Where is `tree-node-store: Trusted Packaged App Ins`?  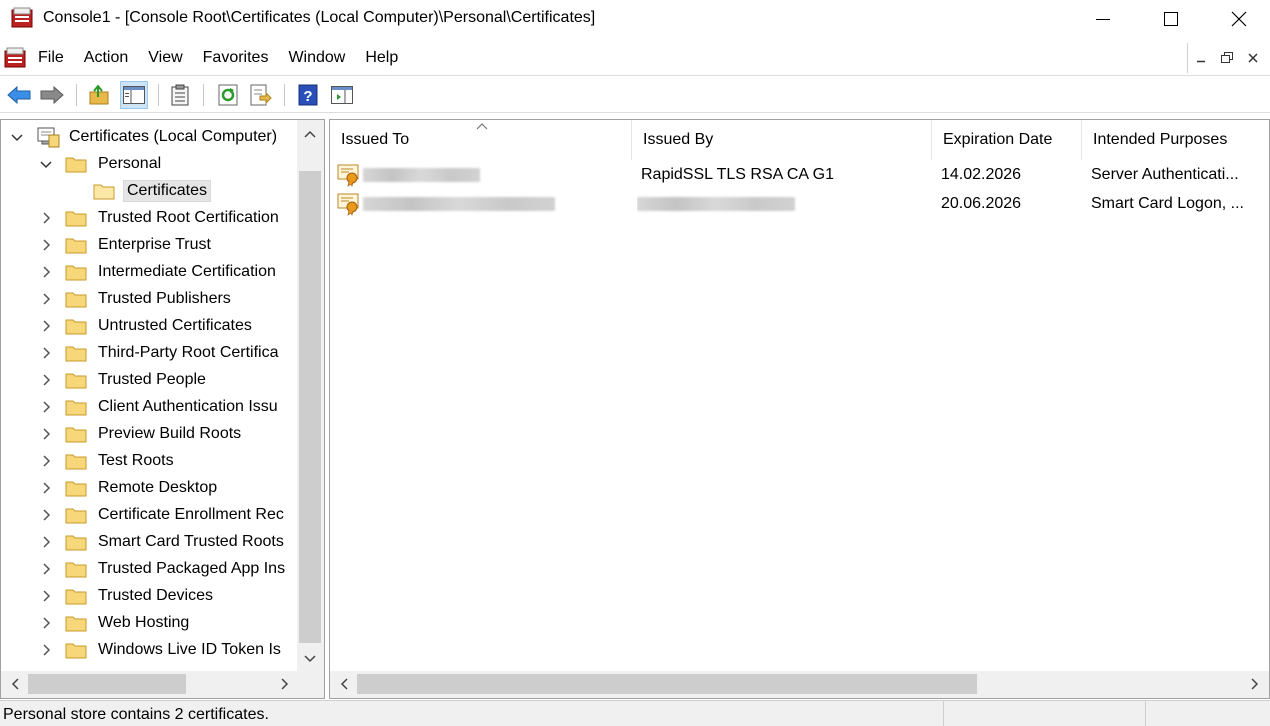
tree-node-store: Trusted Packaged App Ins is located at coordinates (163, 568).